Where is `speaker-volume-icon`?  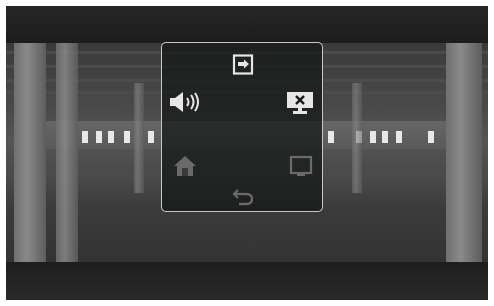 speaker-volume-icon is located at coordinates (185, 102).